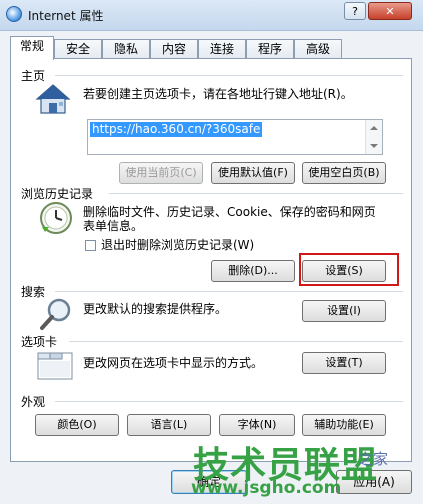  Describe the element at coordinates (257, 425) in the screenshot. I see `fonts-button: 字体(N)` at that location.